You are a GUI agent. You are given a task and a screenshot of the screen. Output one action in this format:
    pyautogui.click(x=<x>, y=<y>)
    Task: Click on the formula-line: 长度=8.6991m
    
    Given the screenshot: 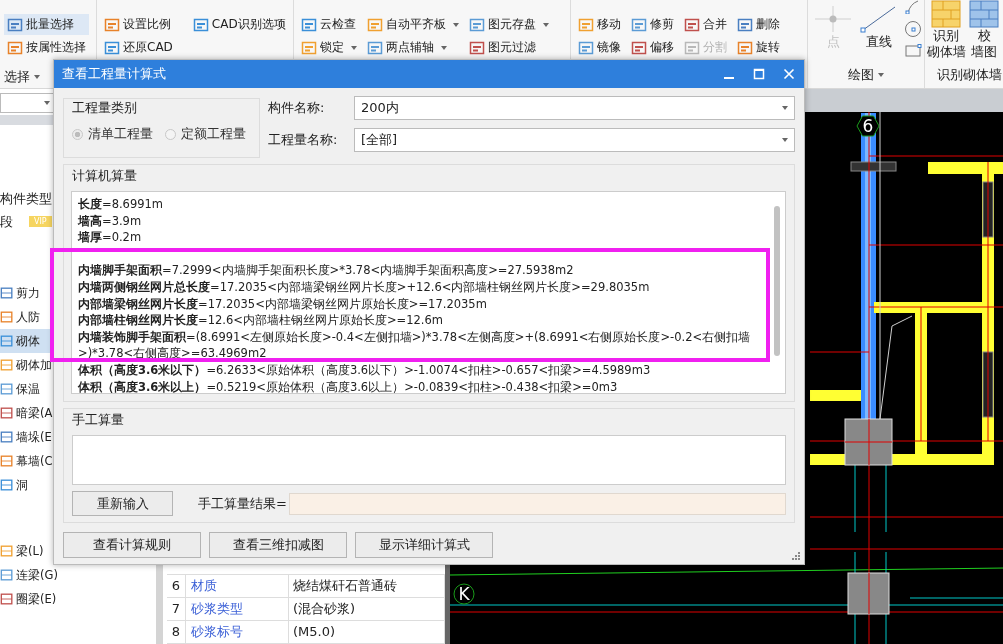 What is the action you would take?
    pyautogui.click(x=121, y=204)
    